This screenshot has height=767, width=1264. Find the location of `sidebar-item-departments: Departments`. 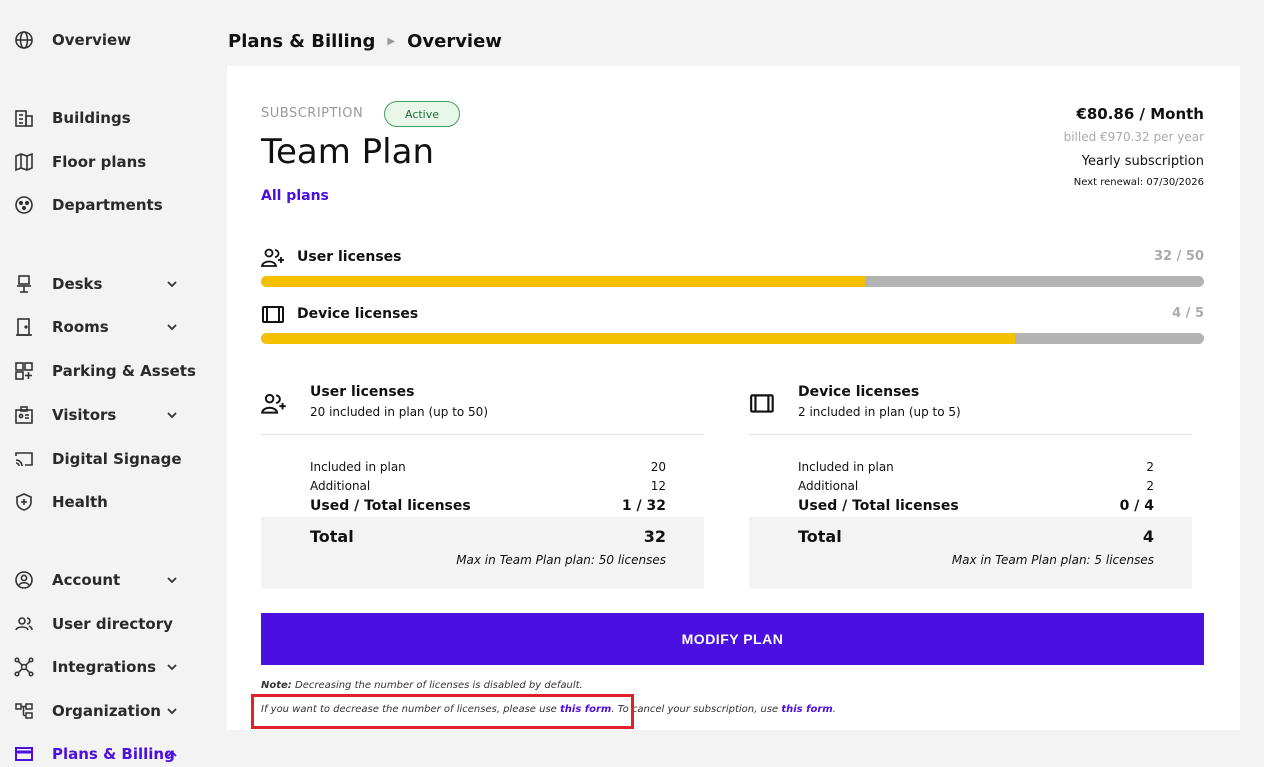

sidebar-item-departments: Departments is located at coordinates (113, 205).